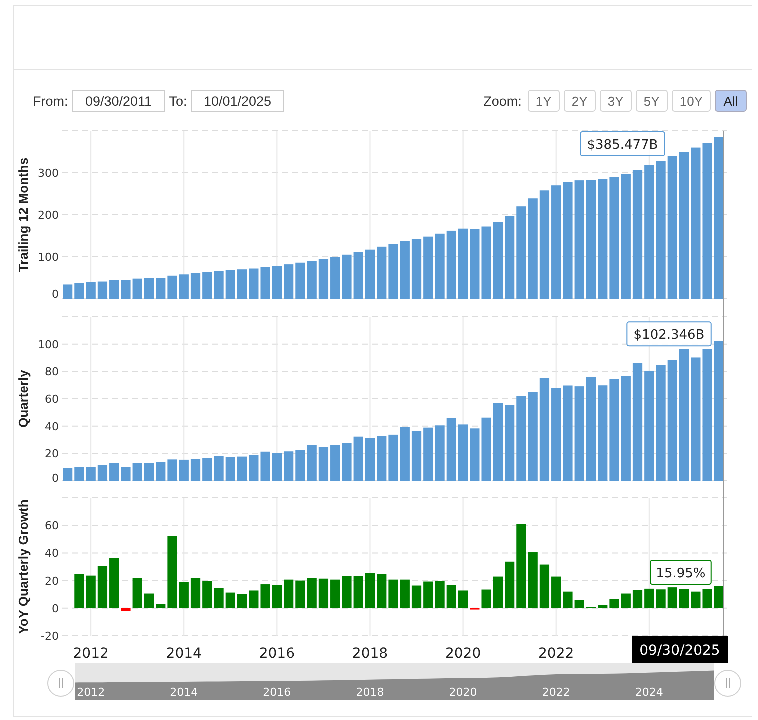 The image size is (758, 720). What do you see at coordinates (55, 294) in the screenshot?
I see `axis-label: 0` at bounding box center [55, 294].